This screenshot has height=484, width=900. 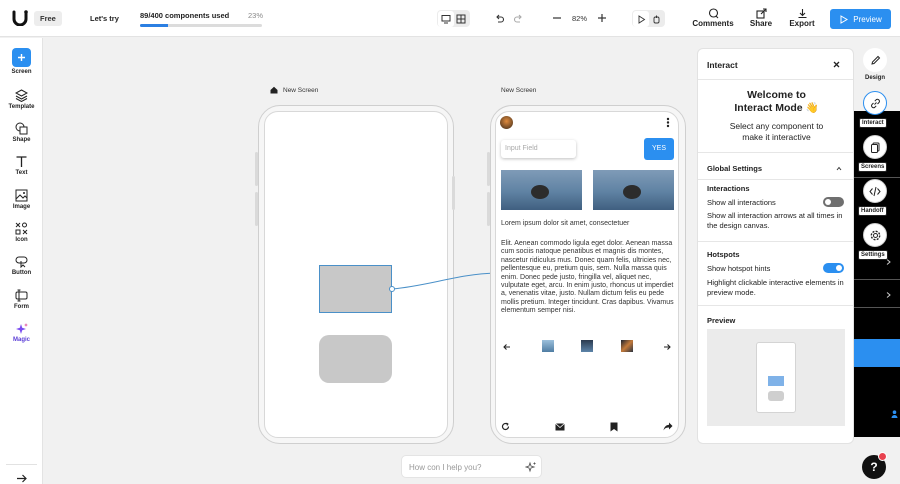 What do you see at coordinates (557, 18) in the screenshot?
I see `zoom-out-icon` at bounding box center [557, 18].